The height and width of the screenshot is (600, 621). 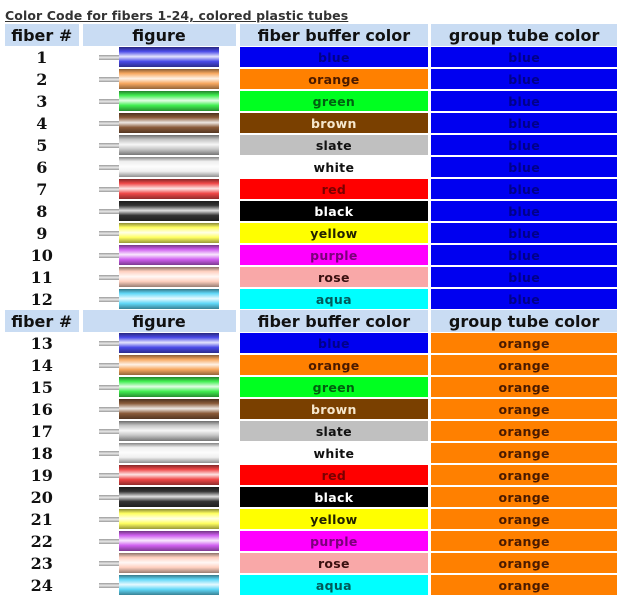 What do you see at coordinates (334, 233) in the screenshot?
I see `fiber-buffer-color: yellow` at bounding box center [334, 233].